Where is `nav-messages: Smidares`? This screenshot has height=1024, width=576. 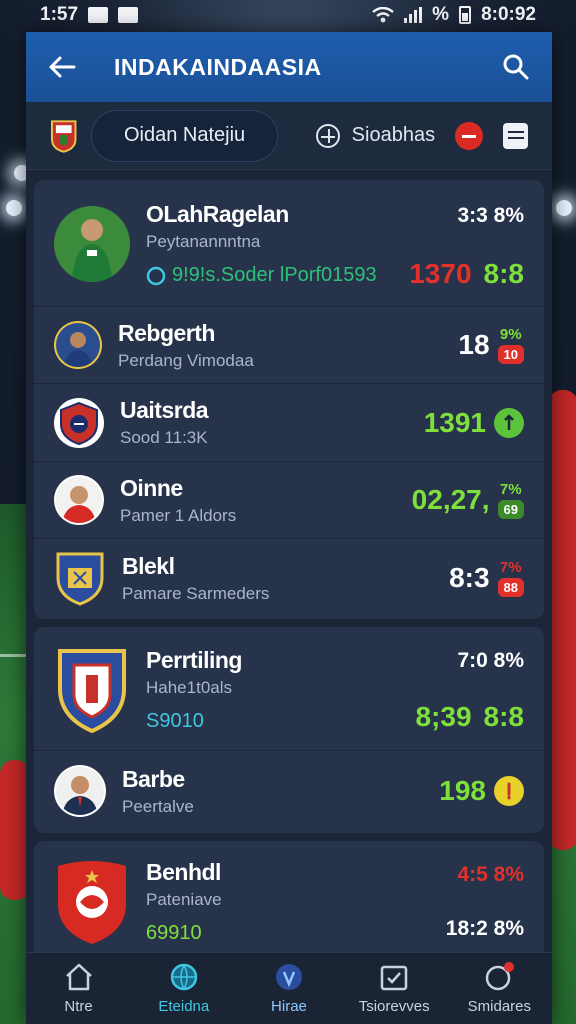 nav-messages: Smidares is located at coordinates (499, 988).